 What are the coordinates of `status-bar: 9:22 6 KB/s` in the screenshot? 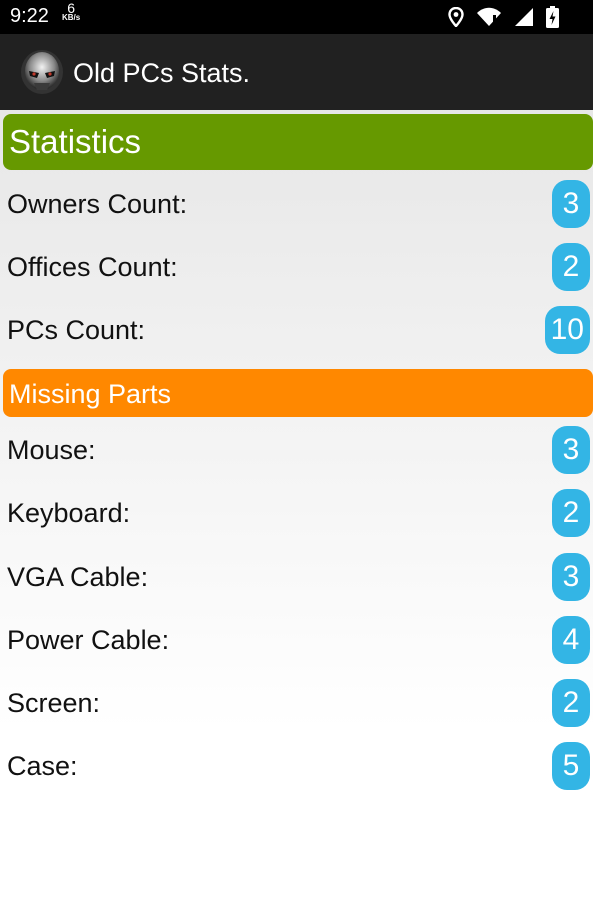 It's located at (296, 17).